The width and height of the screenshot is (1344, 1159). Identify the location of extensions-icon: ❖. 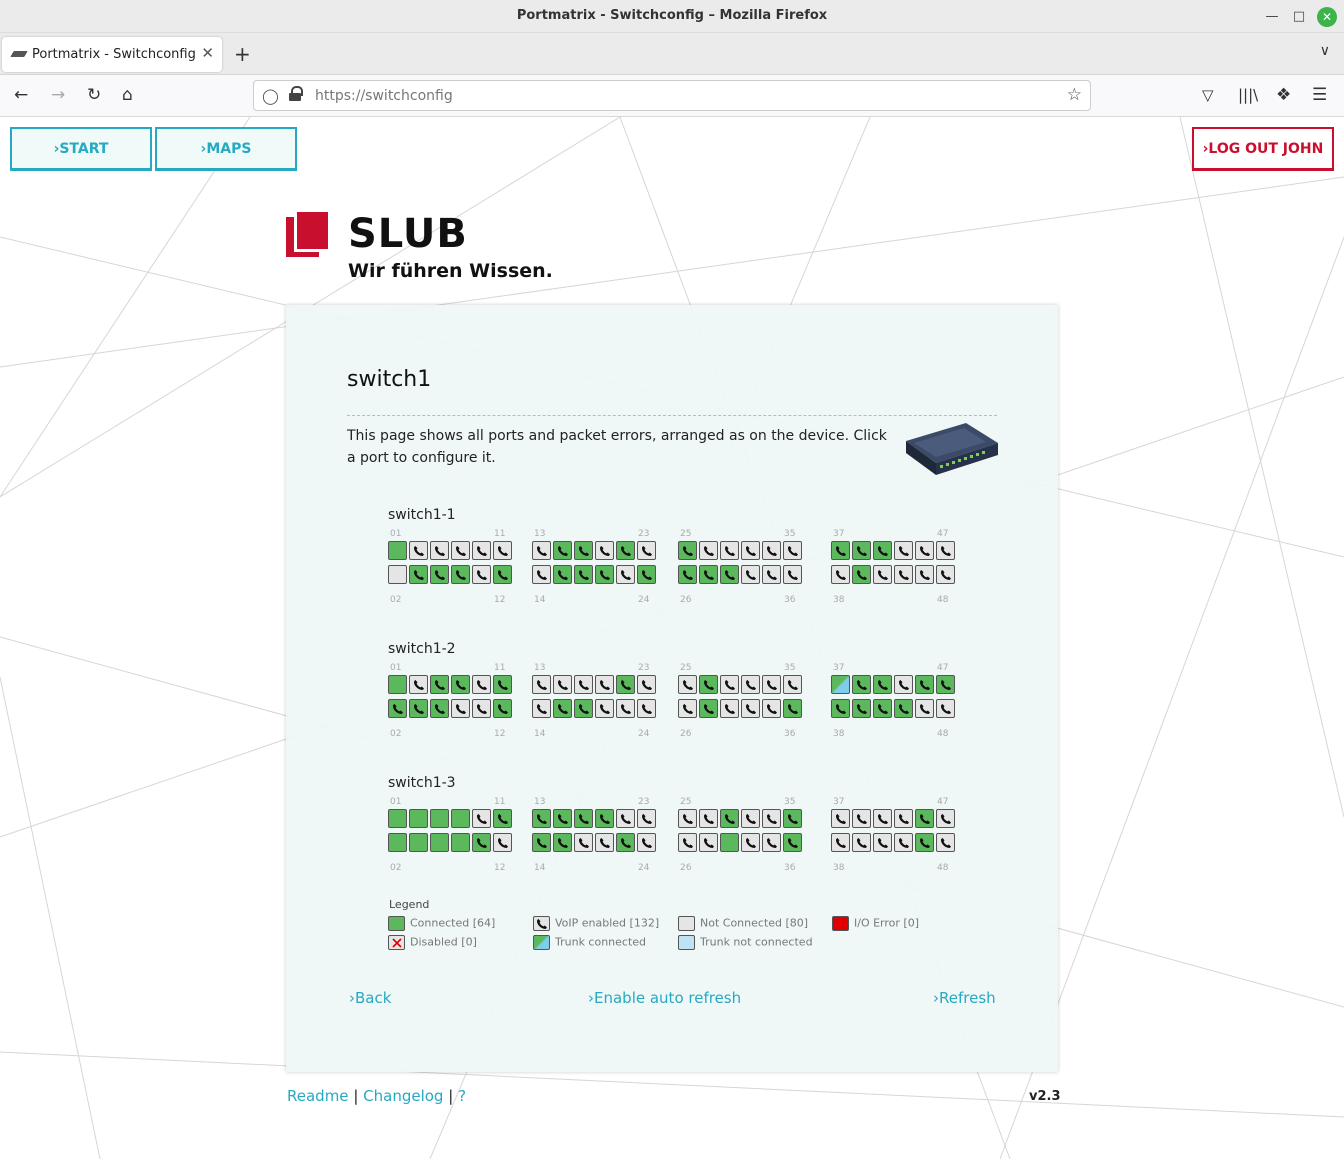
(1283, 95).